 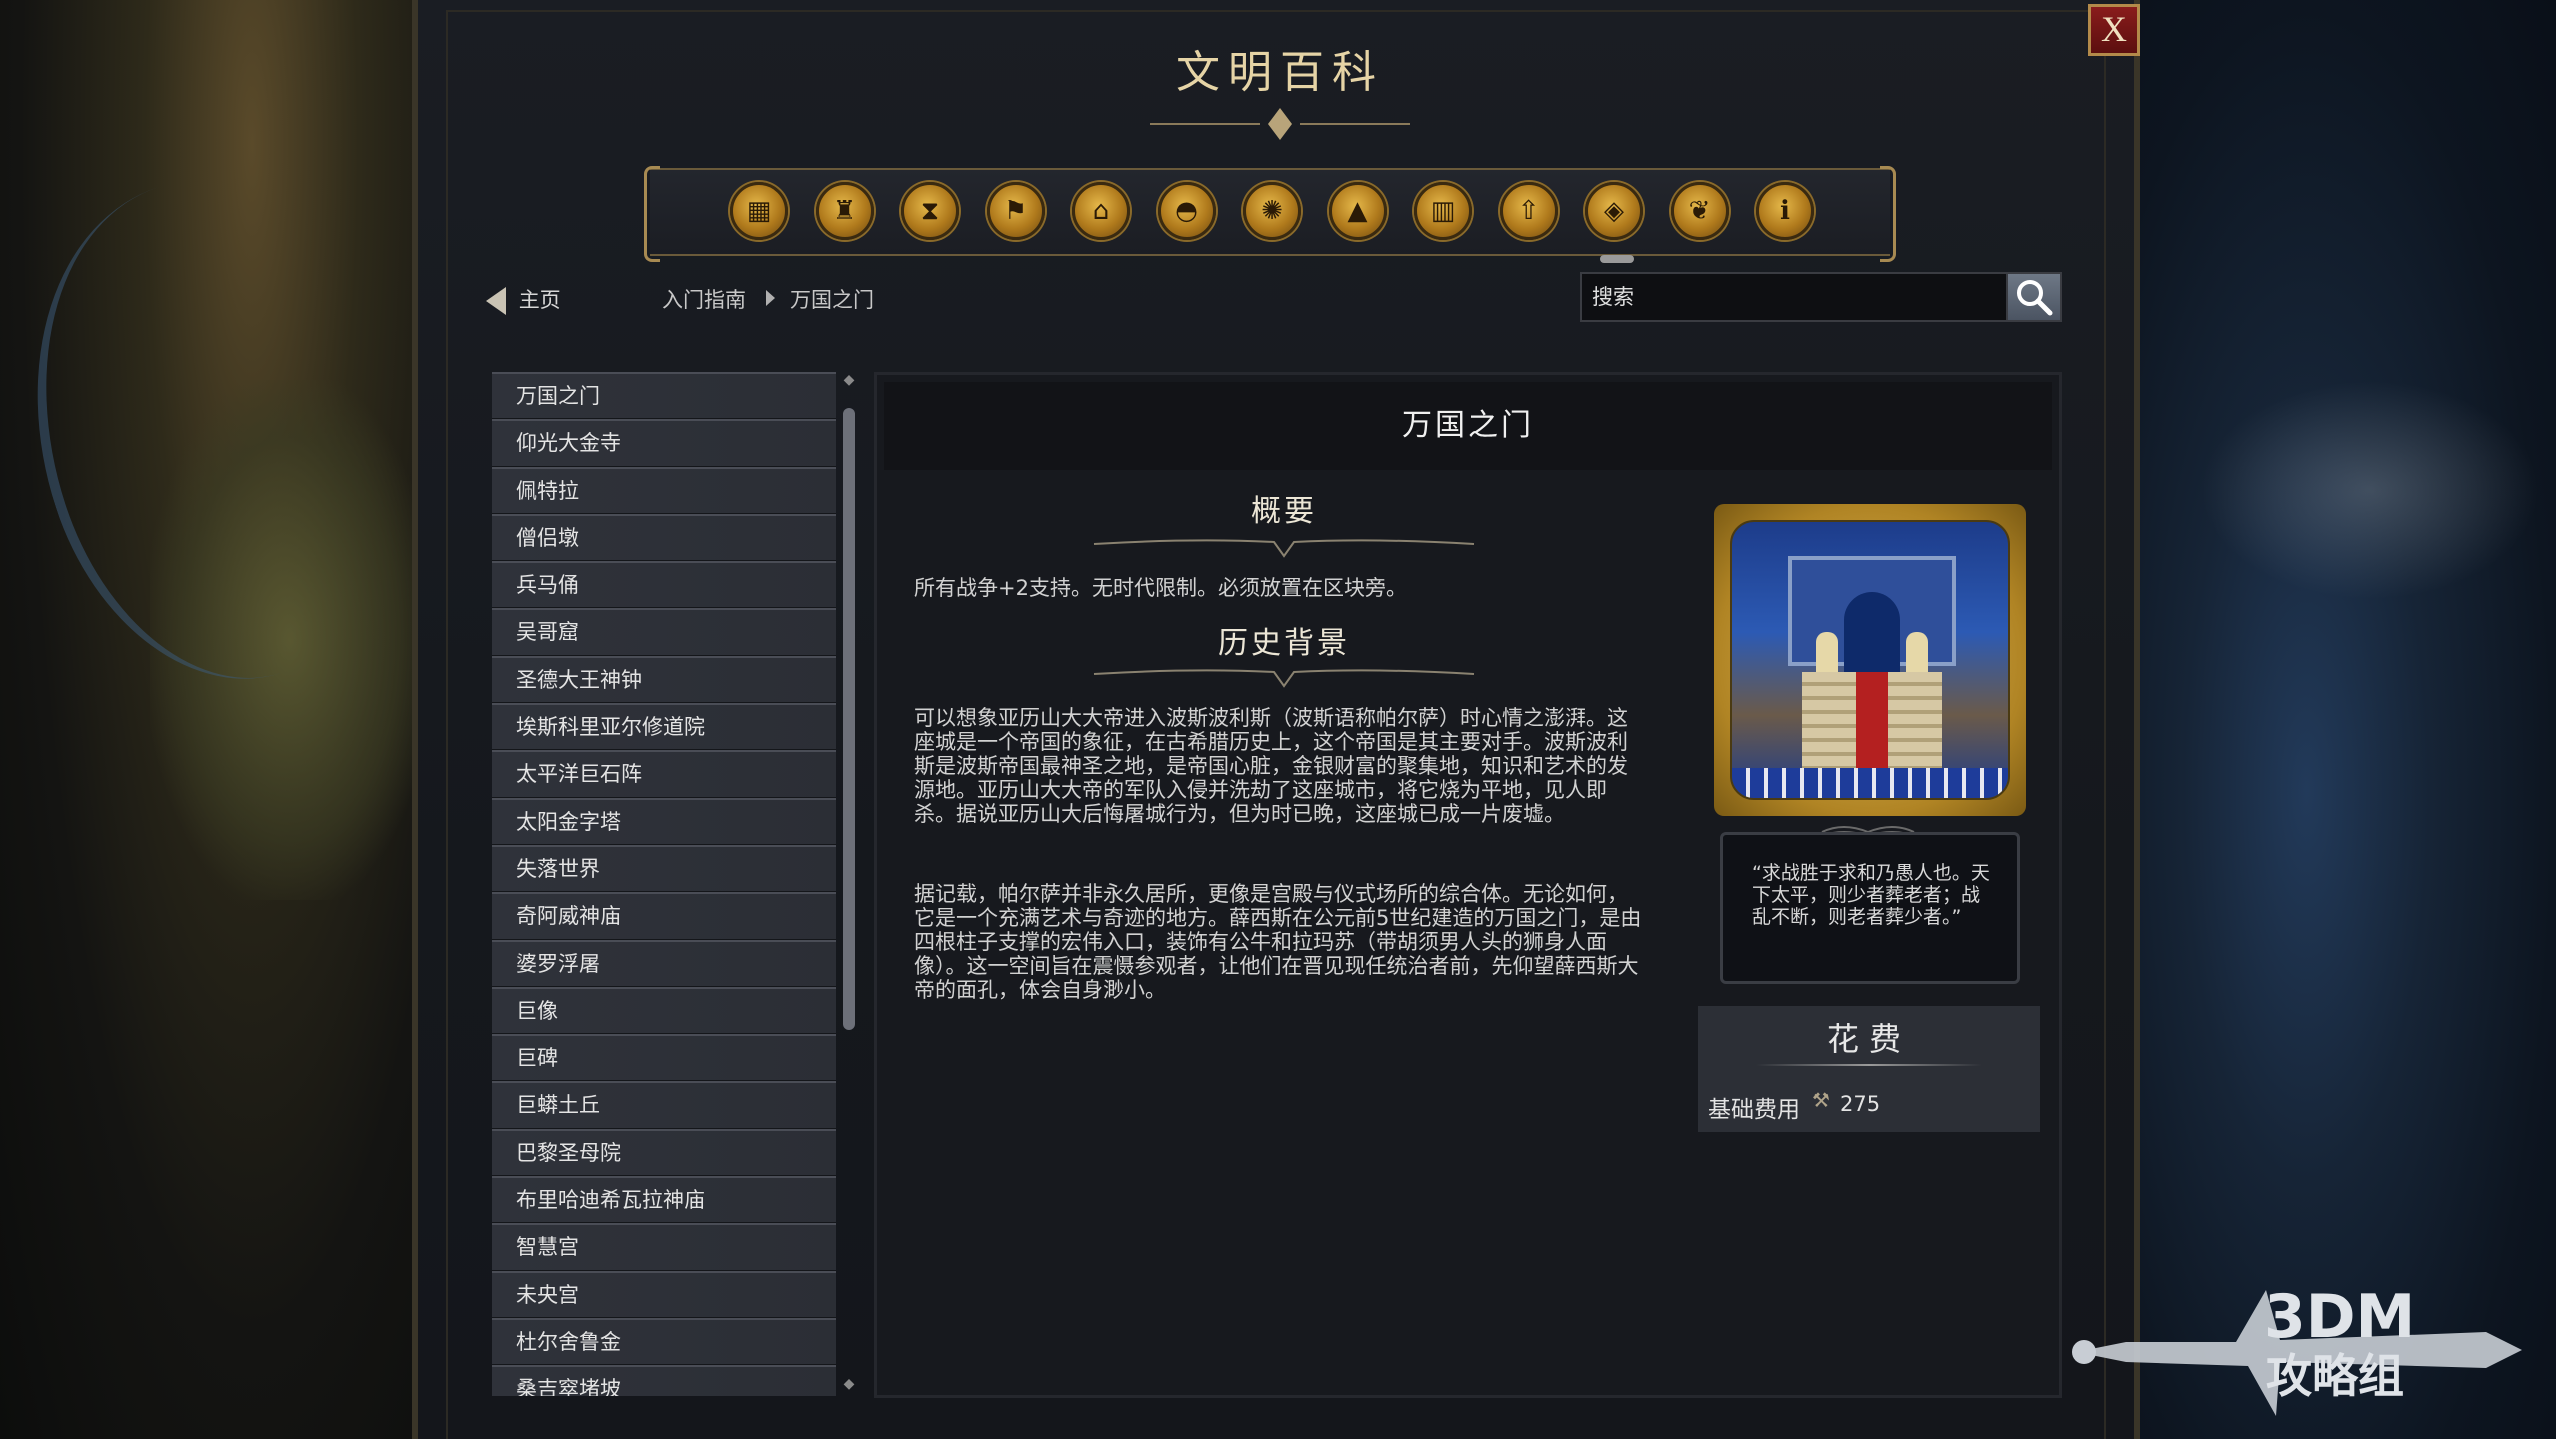 What do you see at coordinates (1280, 72) in the screenshot?
I see `window-title: 文明百科` at bounding box center [1280, 72].